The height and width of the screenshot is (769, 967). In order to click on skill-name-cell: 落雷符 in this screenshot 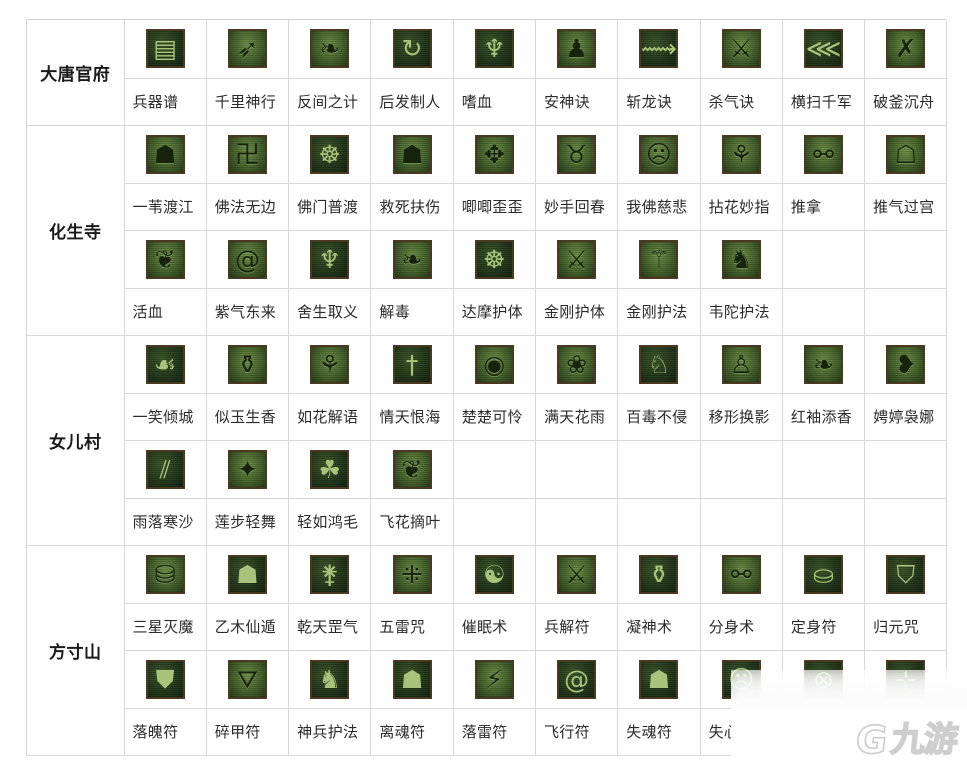, I will do `click(494, 732)`.